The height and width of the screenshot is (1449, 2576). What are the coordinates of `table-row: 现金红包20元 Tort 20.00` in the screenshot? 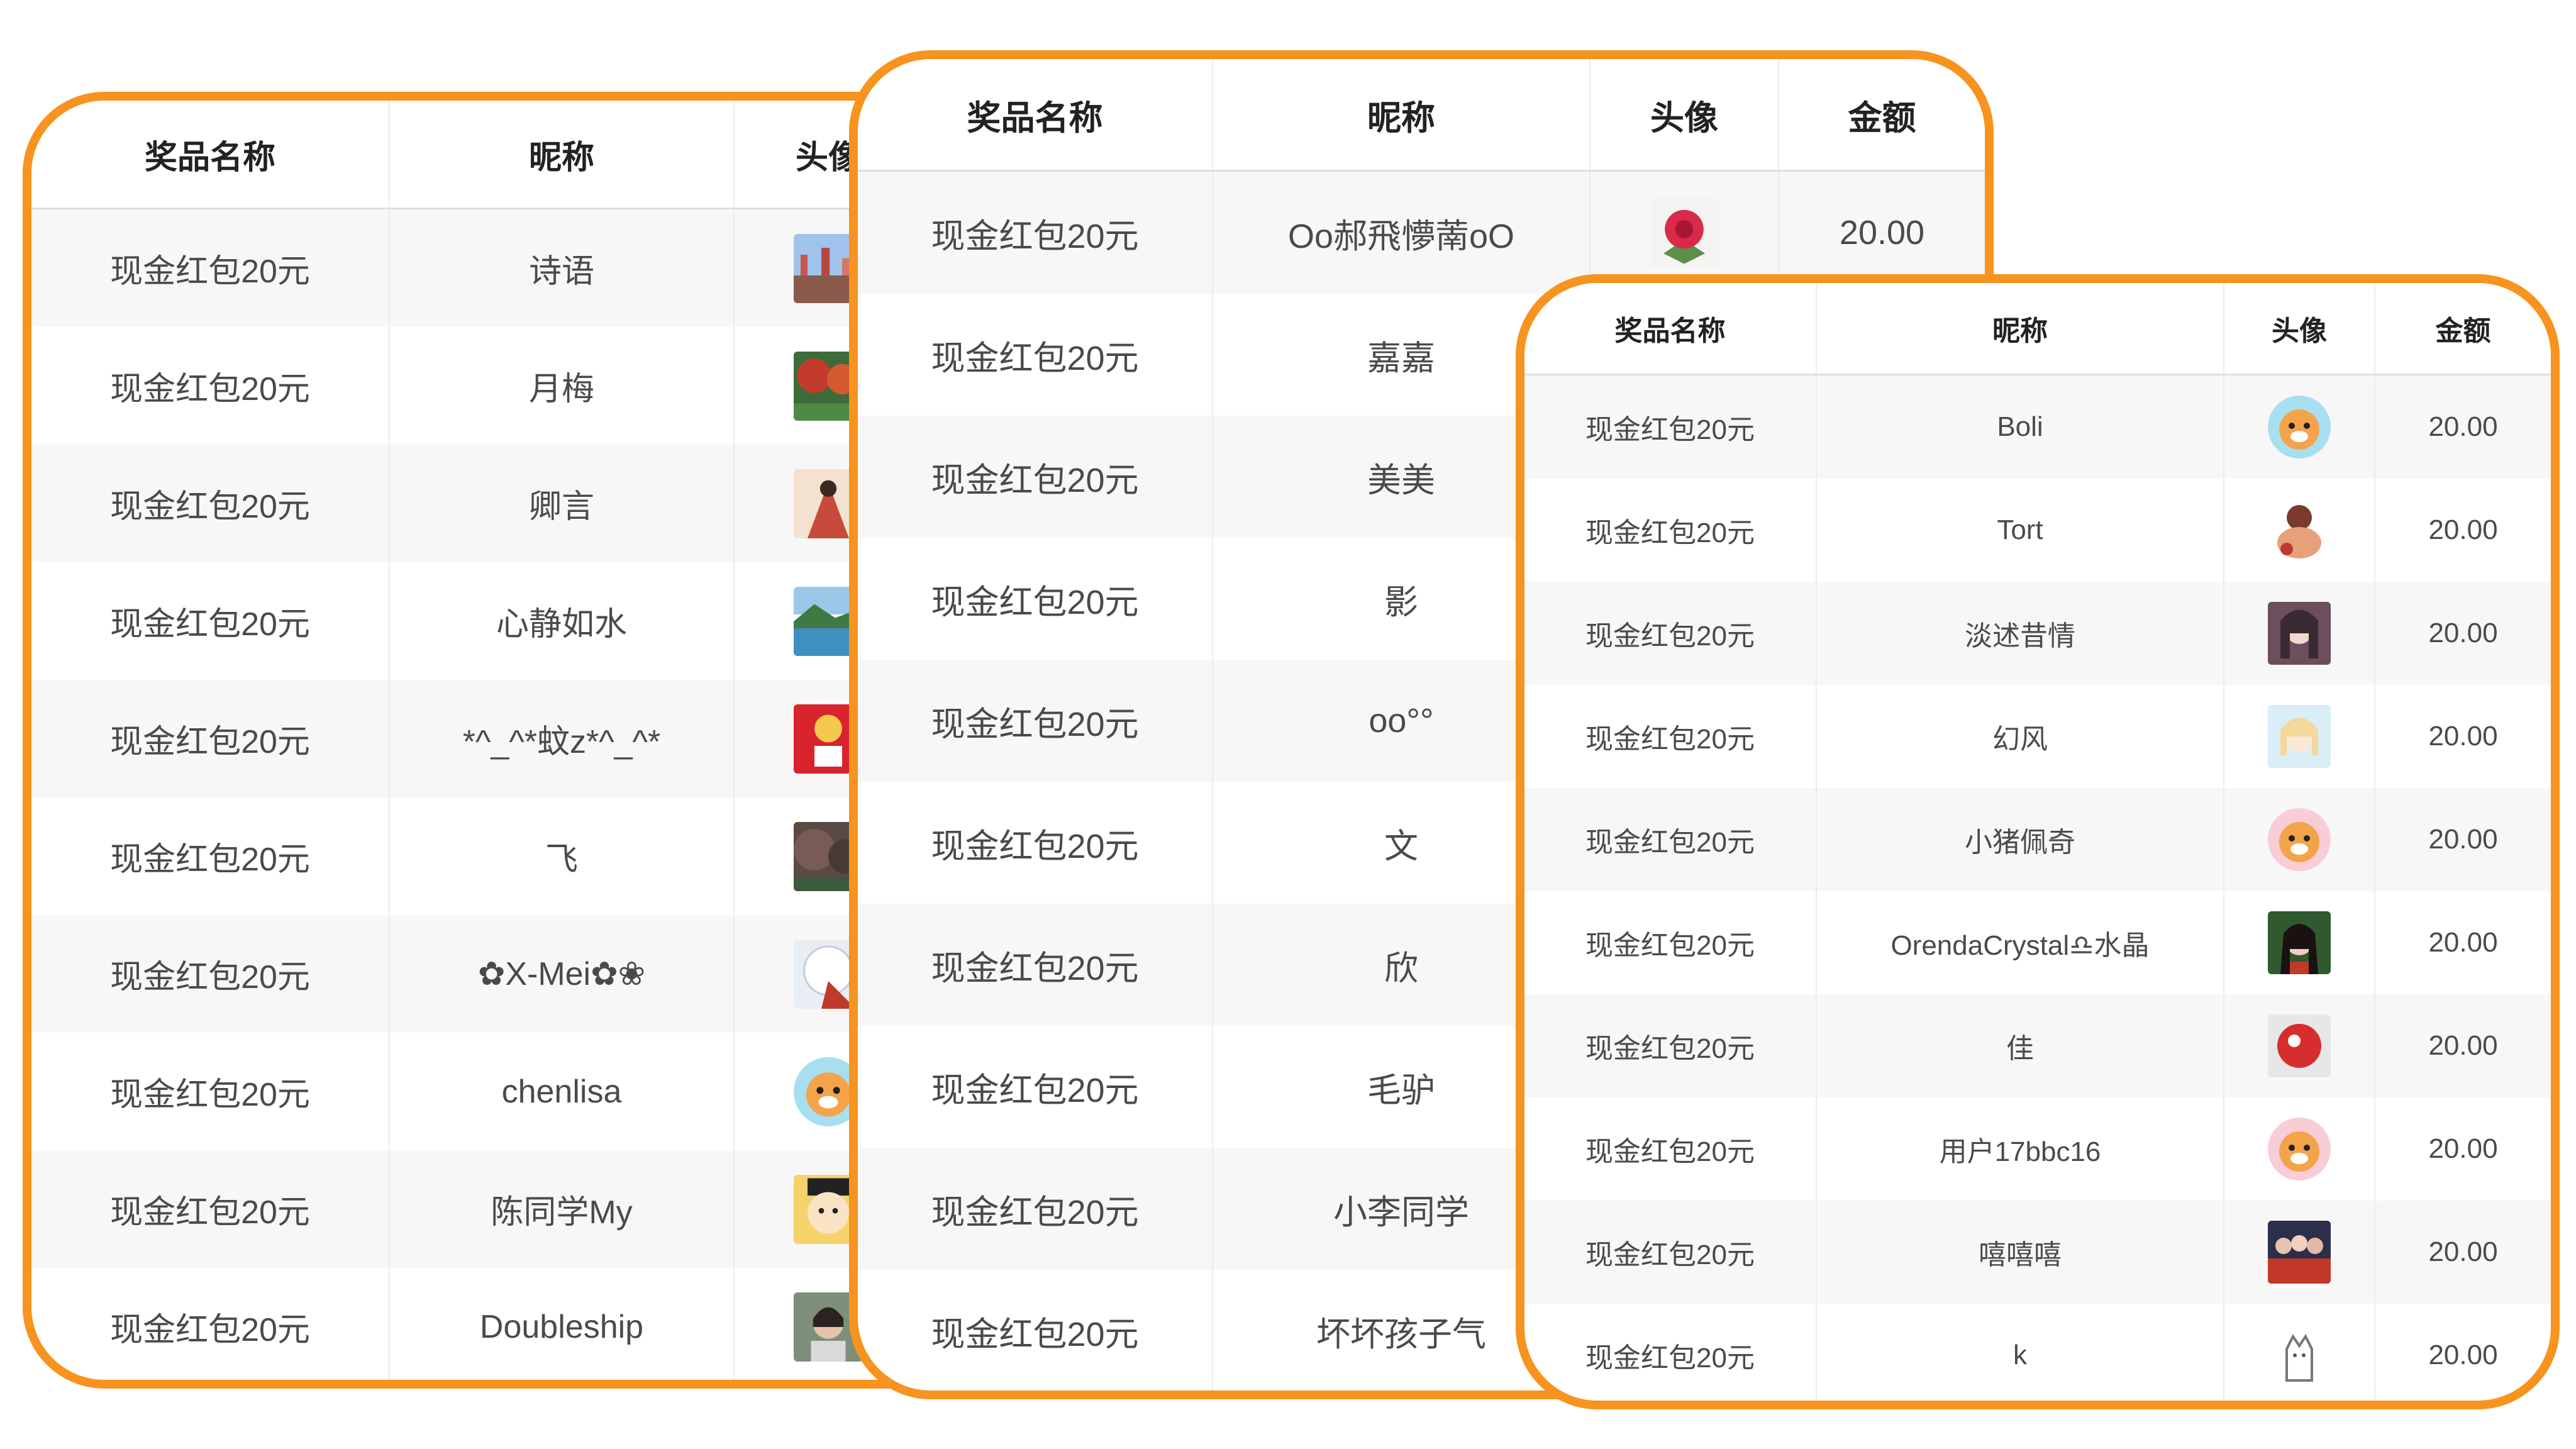 It's located at (2037, 530).